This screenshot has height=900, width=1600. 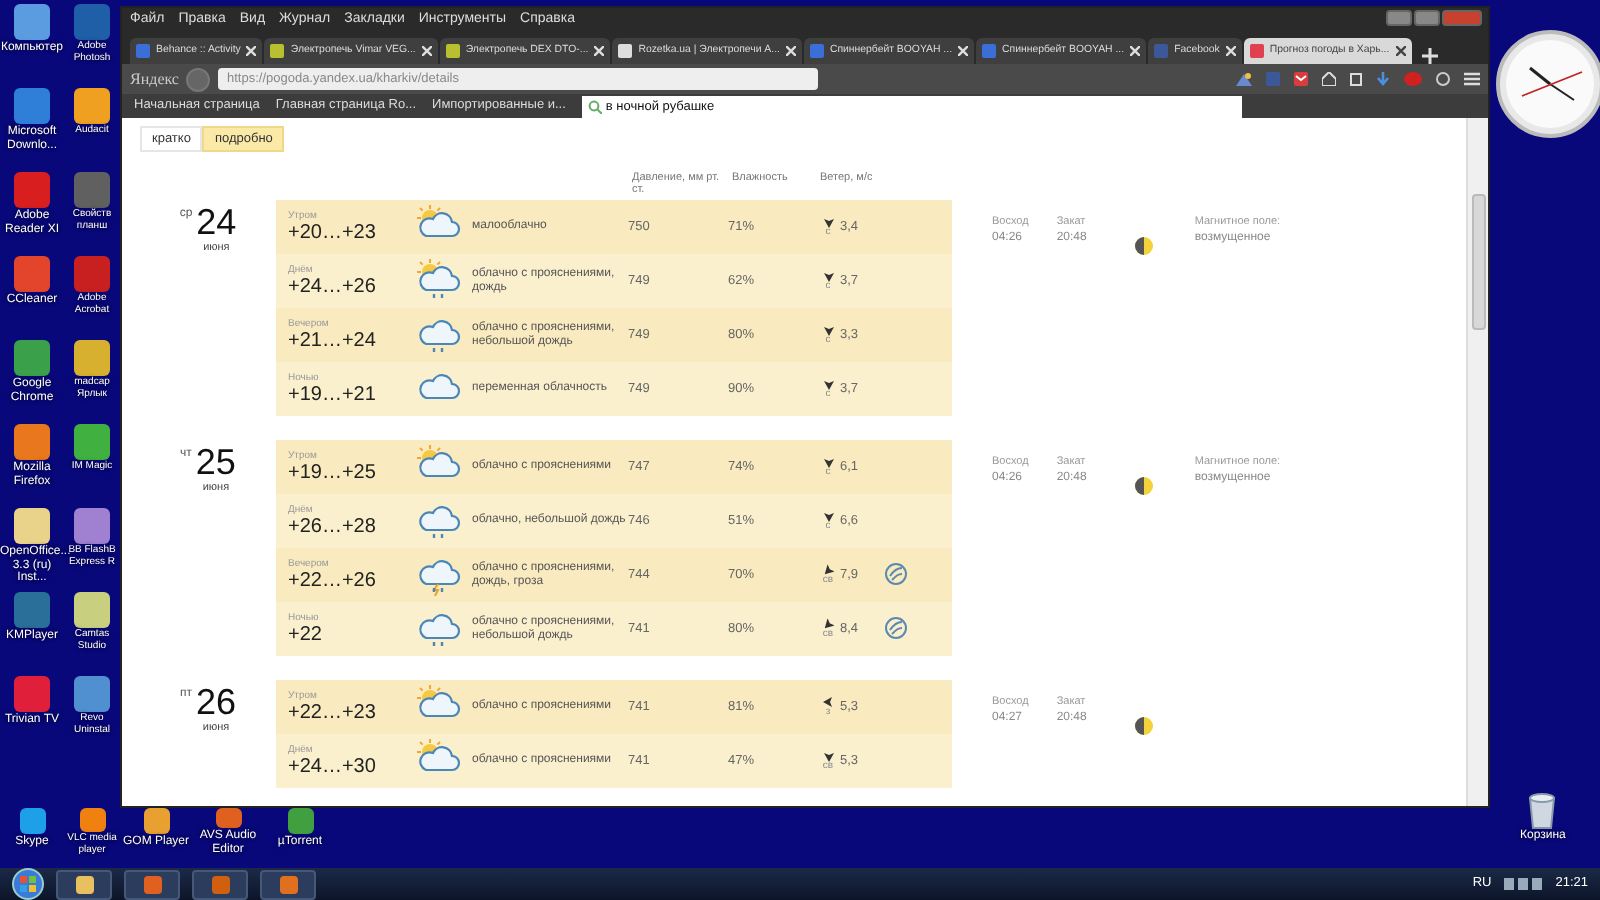 I want to click on scrollbar, so click(x=1477, y=462).